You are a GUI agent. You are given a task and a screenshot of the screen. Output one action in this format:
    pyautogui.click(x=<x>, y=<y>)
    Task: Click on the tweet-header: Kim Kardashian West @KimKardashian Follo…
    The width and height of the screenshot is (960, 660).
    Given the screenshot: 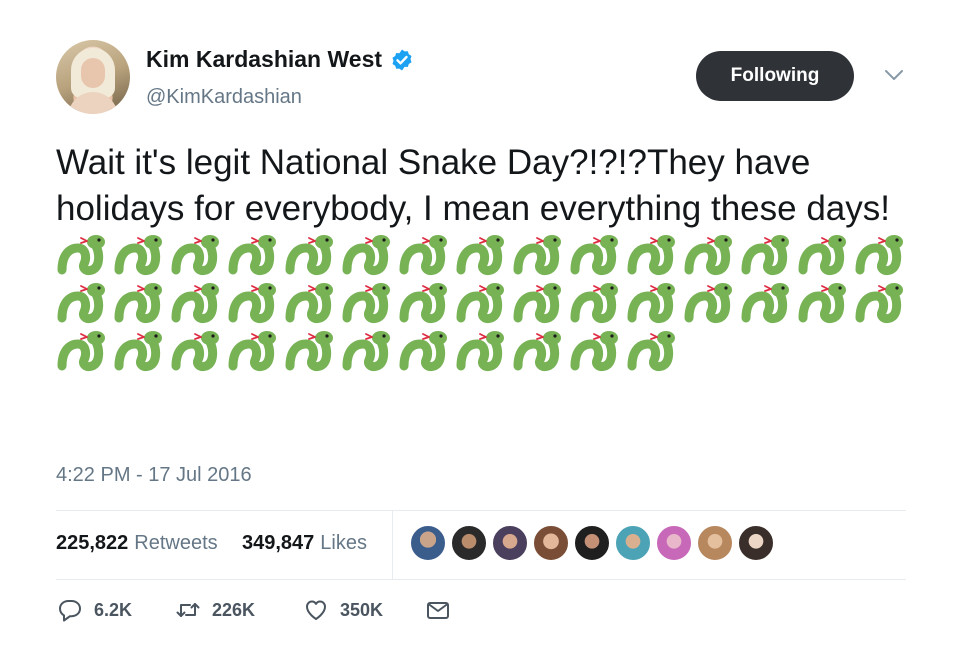 What is the action you would take?
    pyautogui.click(x=486, y=78)
    